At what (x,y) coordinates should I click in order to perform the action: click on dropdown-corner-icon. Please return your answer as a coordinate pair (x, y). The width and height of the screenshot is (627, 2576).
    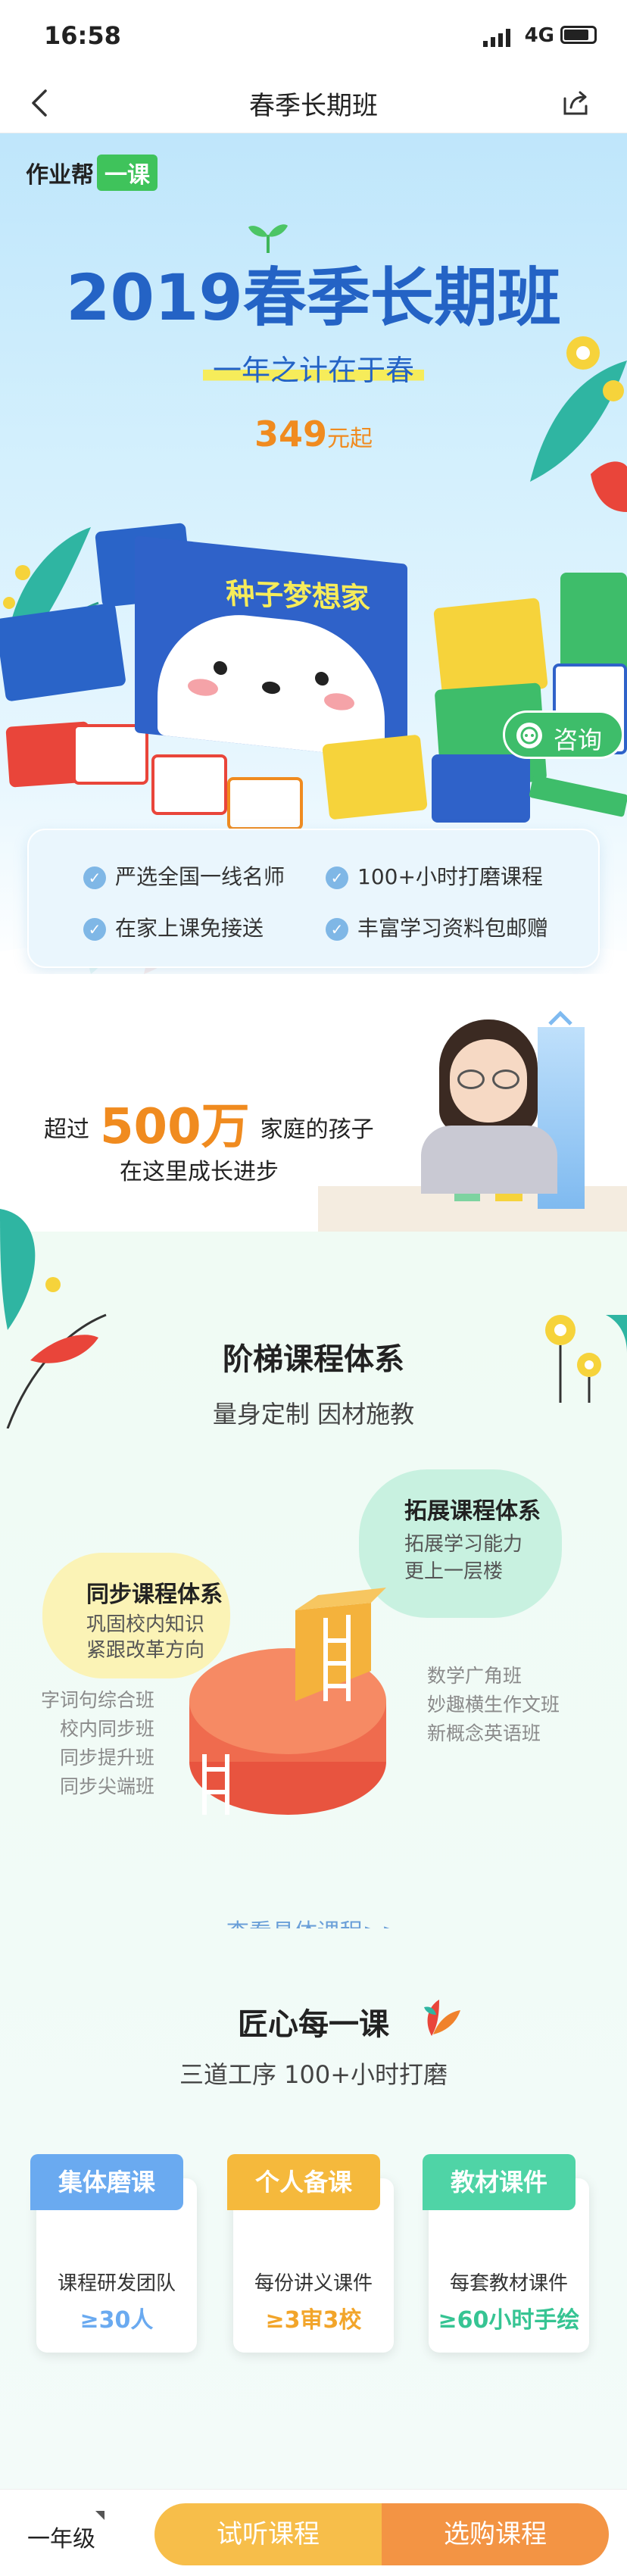
    Looking at the image, I should click on (100, 2515).